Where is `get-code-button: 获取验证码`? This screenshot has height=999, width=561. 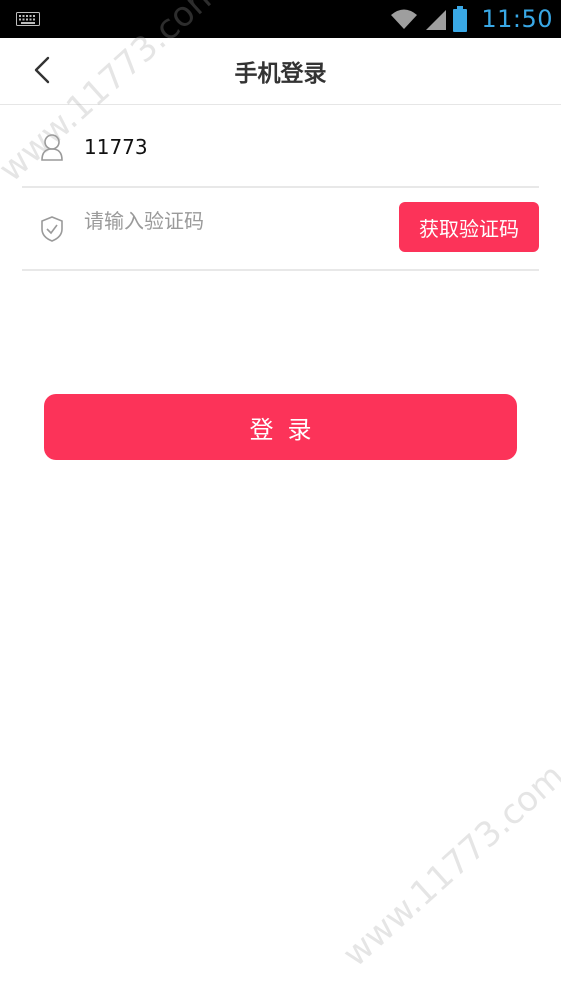
get-code-button: 获取验证码 is located at coordinates (469, 227).